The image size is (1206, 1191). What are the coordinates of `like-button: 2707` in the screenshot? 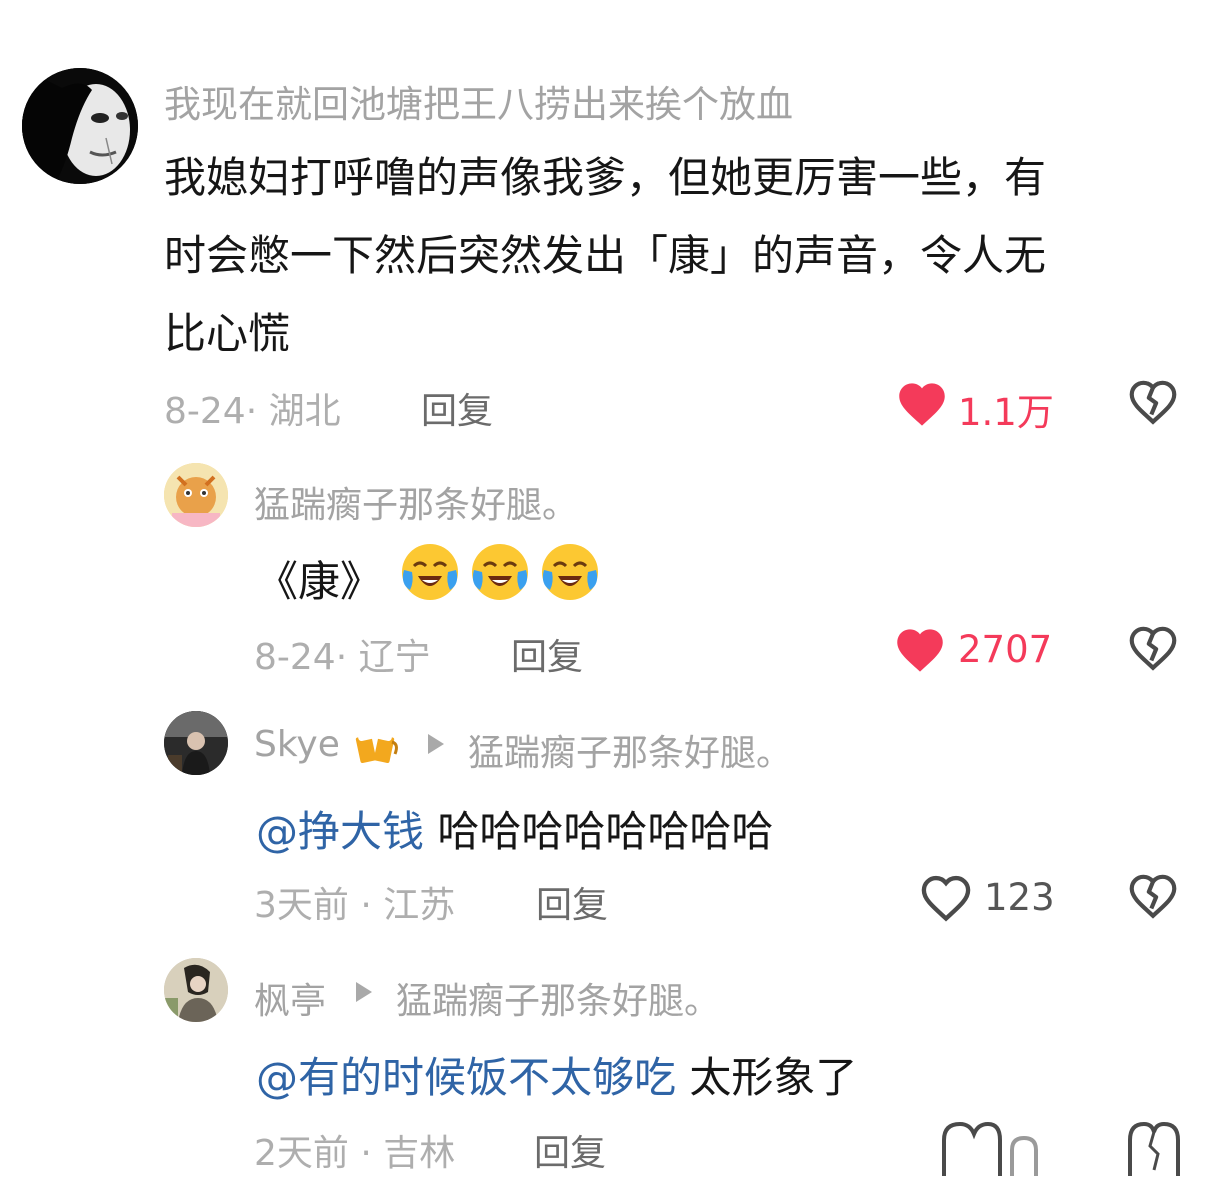 It's located at (979, 650).